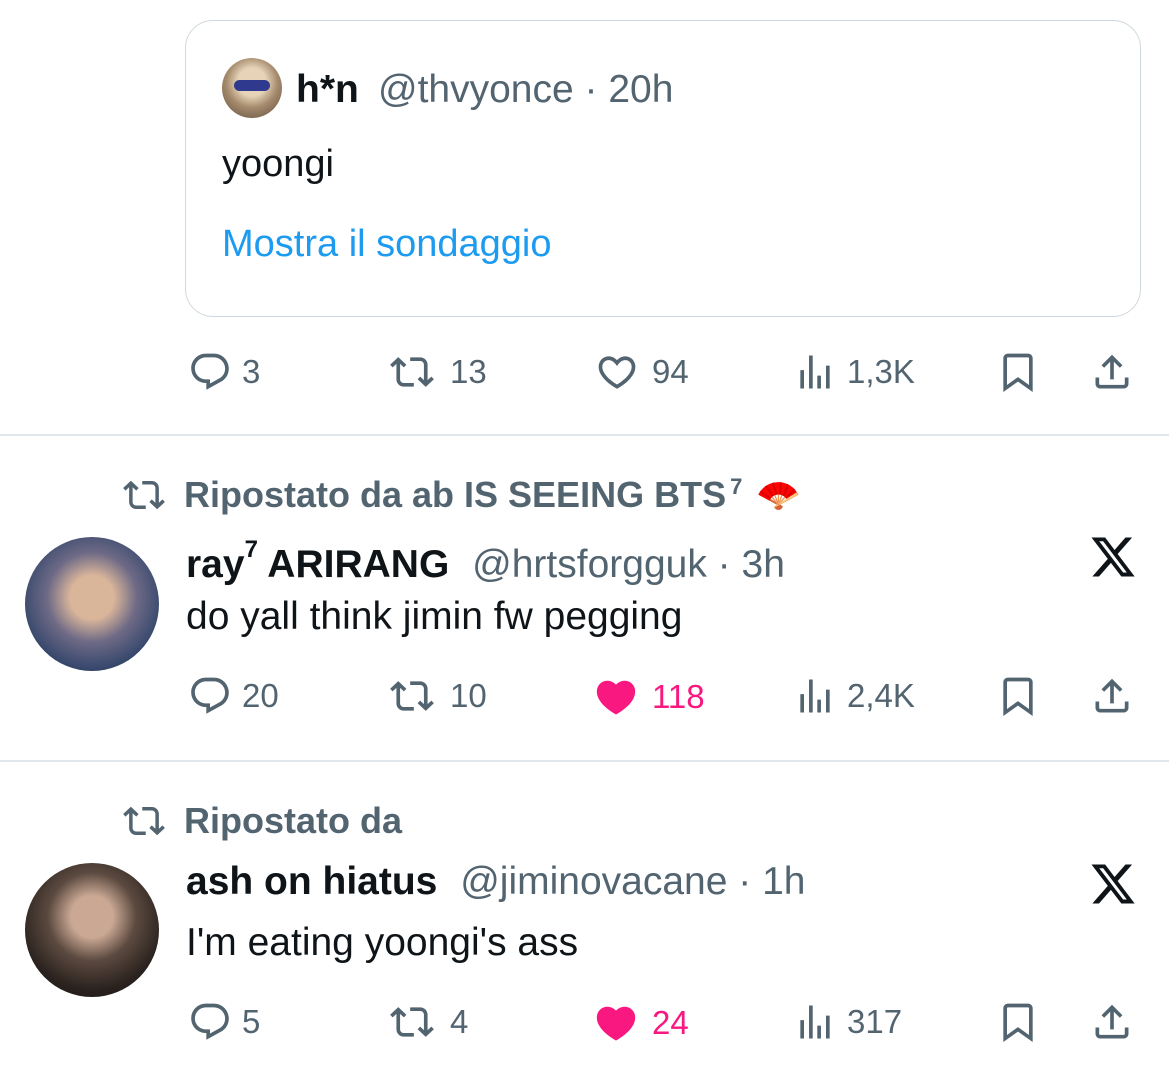 Image resolution: width=1169 pixels, height=1072 pixels. What do you see at coordinates (293, 820) in the screenshot?
I see `reposted-by-label: Ripostato da` at bounding box center [293, 820].